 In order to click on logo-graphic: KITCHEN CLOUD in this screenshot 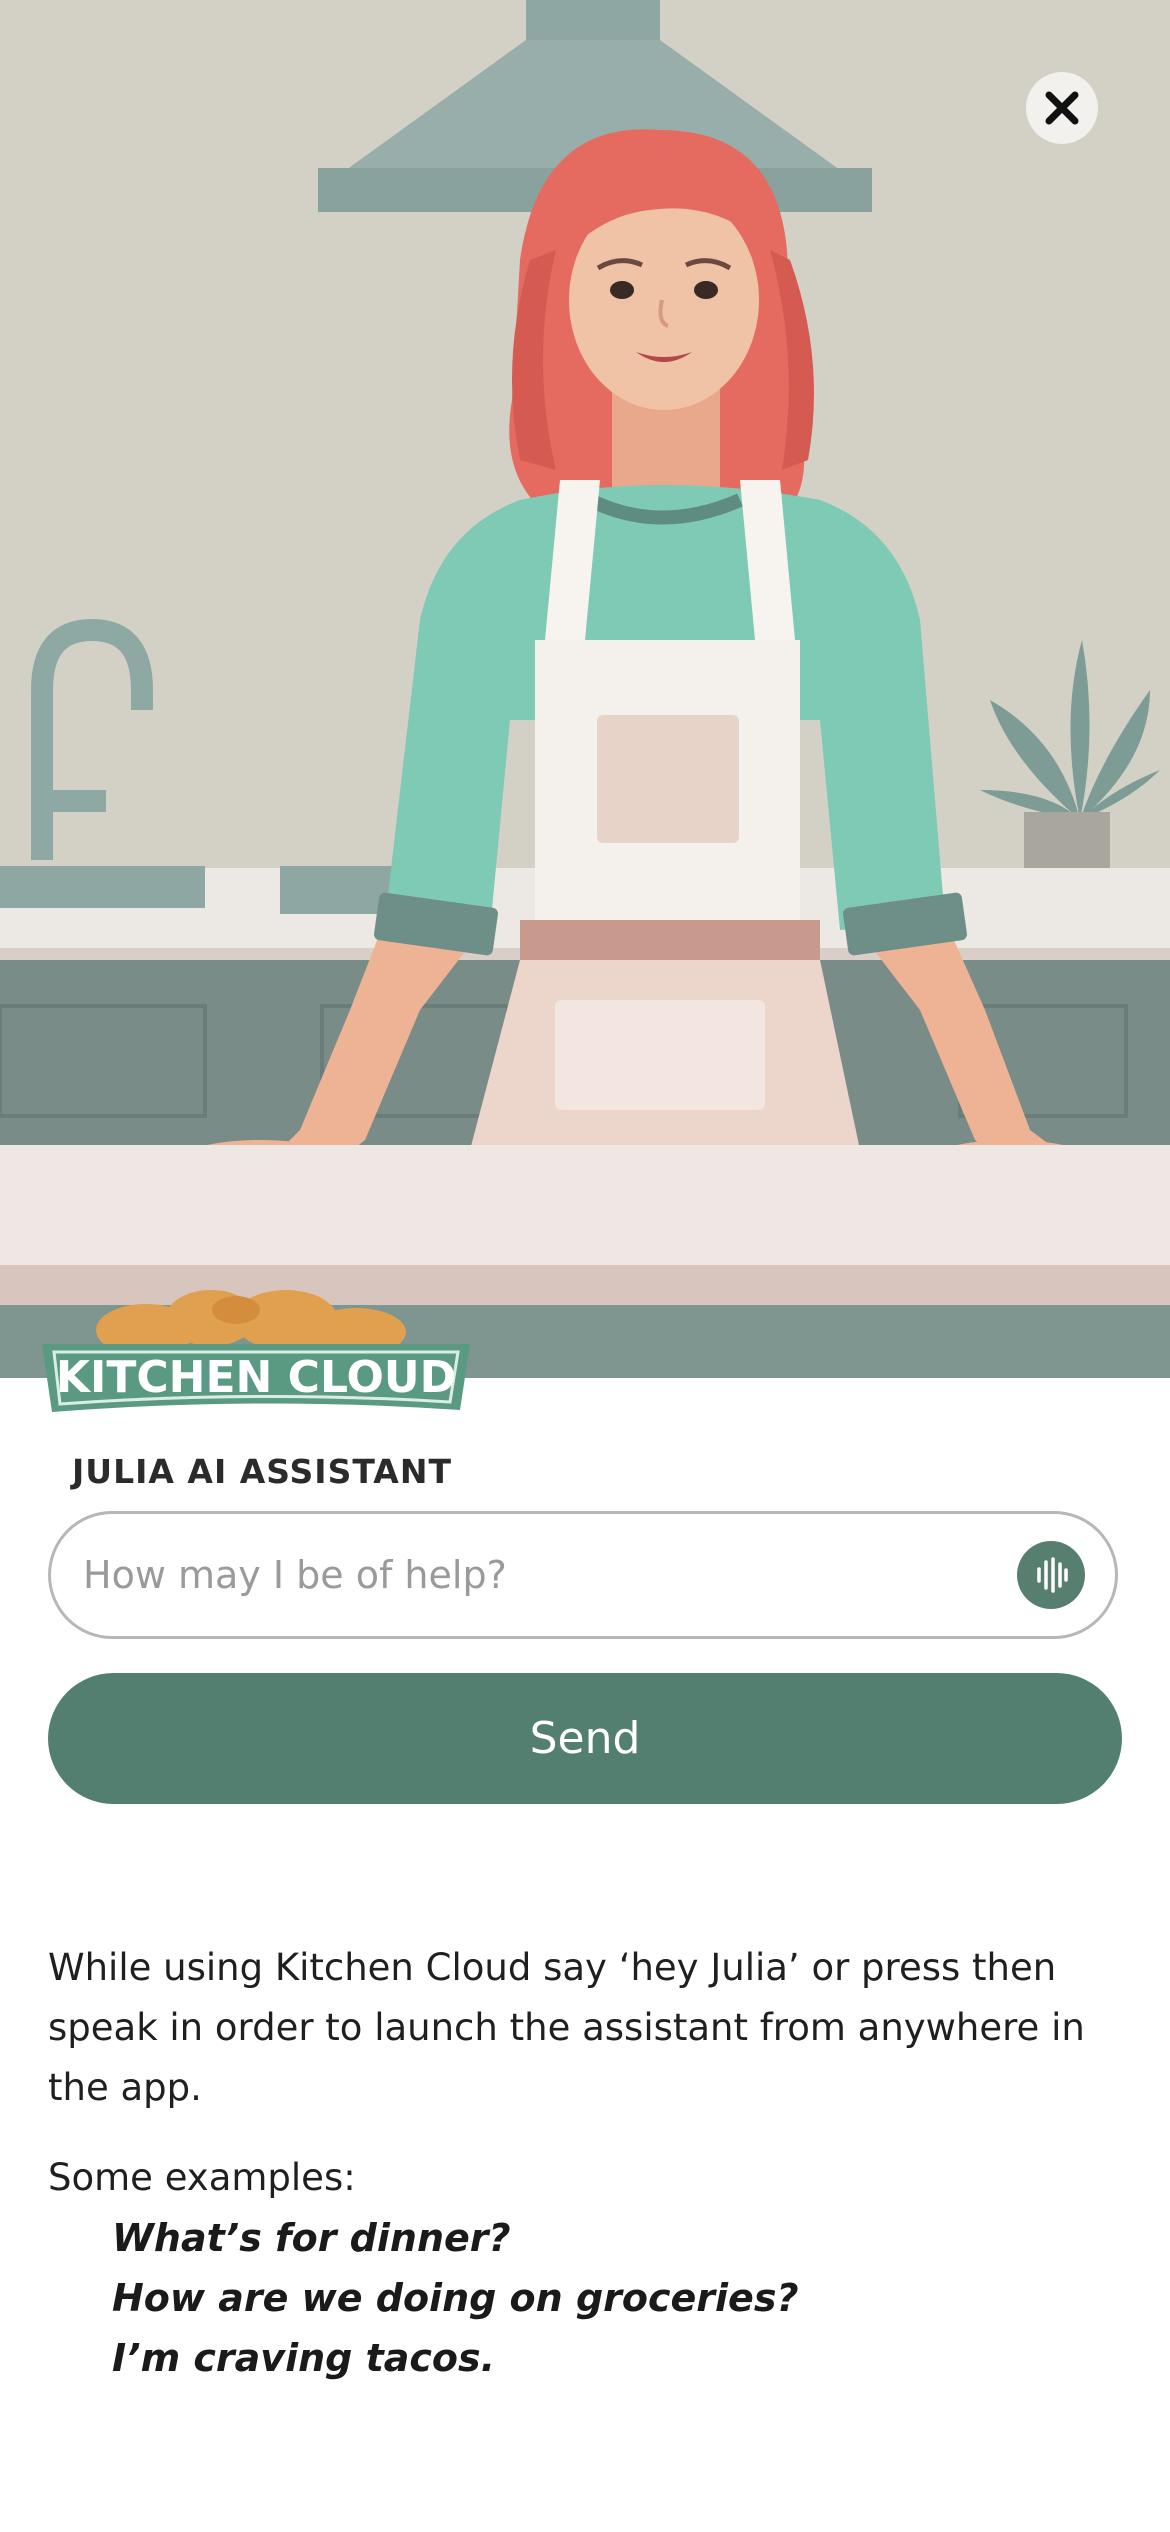, I will do `click(256, 1351)`.